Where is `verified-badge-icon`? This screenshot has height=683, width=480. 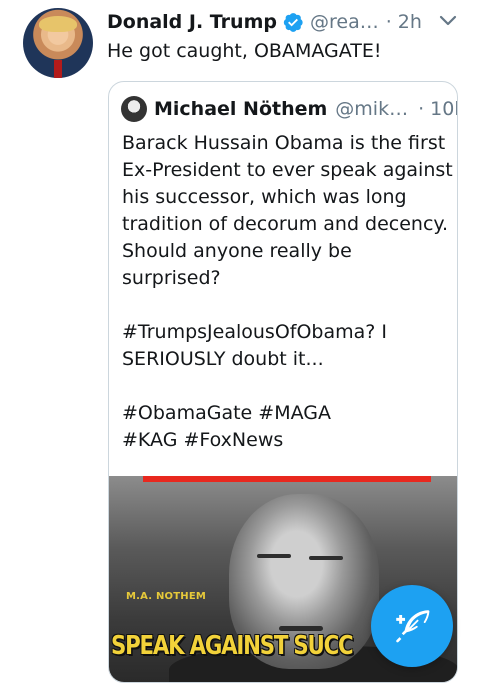 verified-badge-icon is located at coordinates (293, 22).